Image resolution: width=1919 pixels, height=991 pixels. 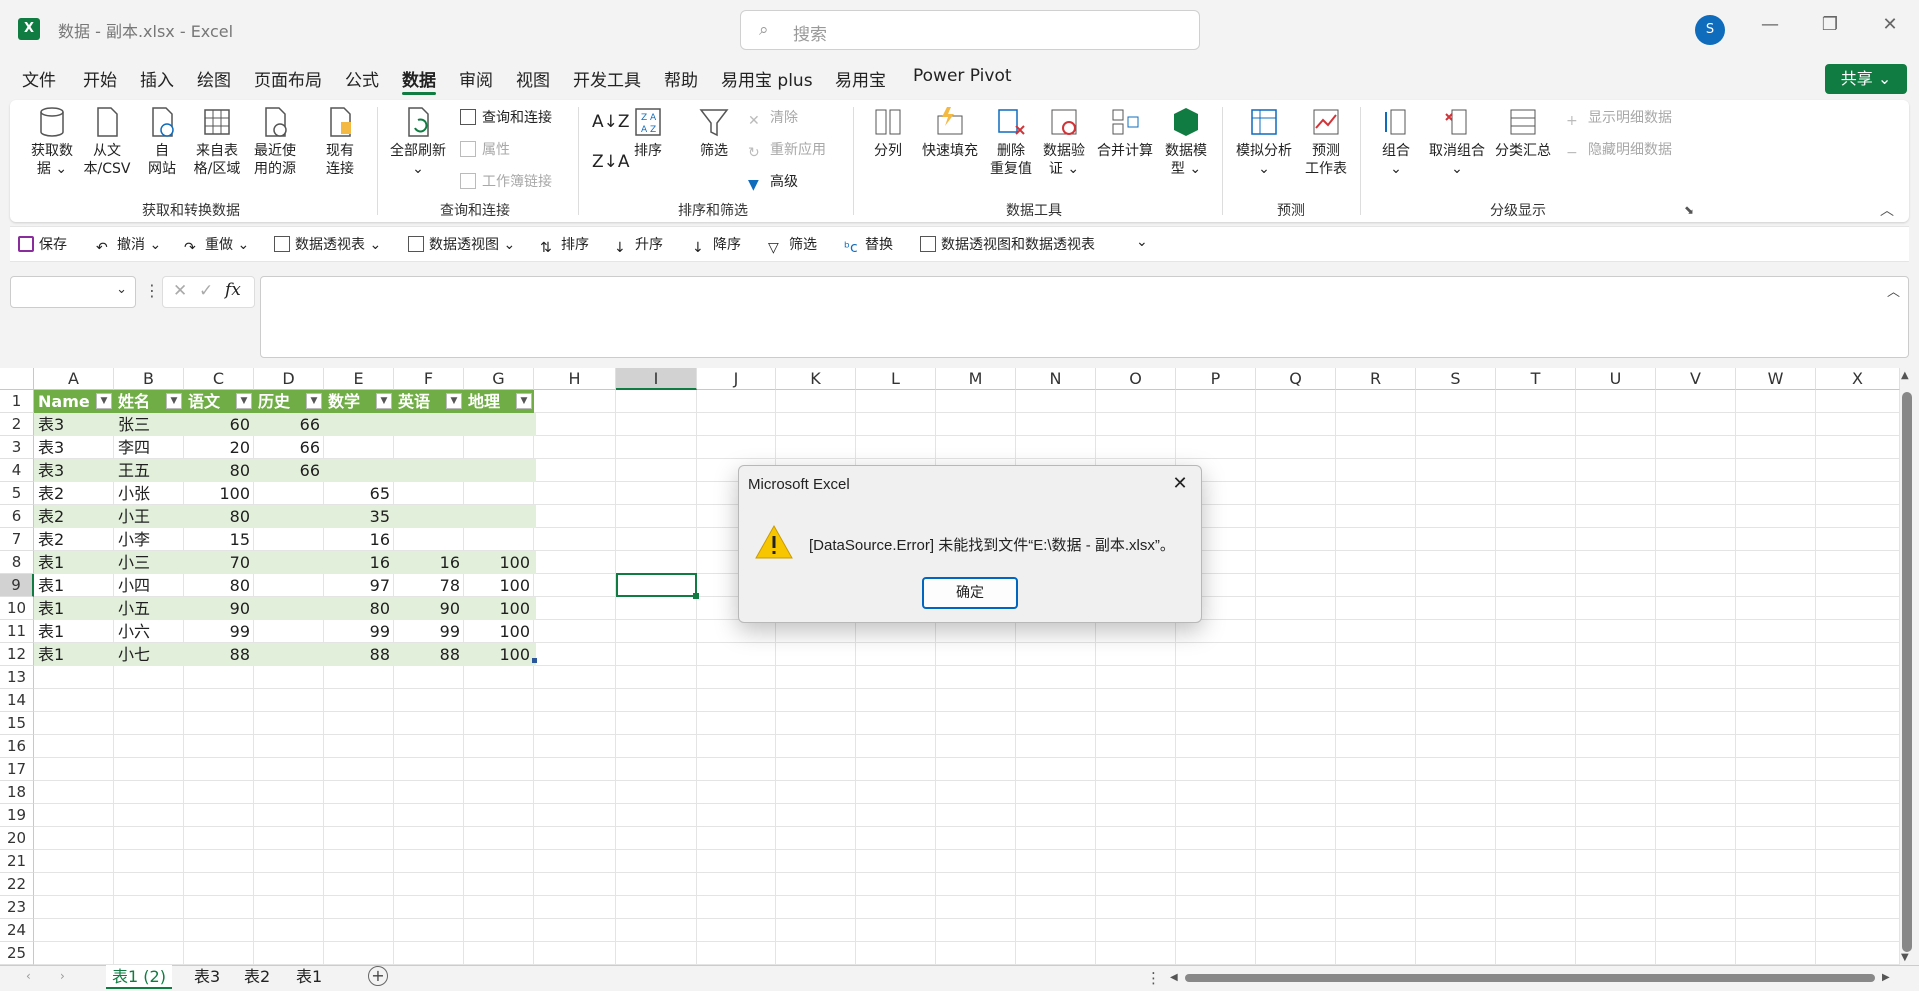 What do you see at coordinates (107, 142) in the screenshot?
I see `from-text-csv-button: 从文 本/CSV` at bounding box center [107, 142].